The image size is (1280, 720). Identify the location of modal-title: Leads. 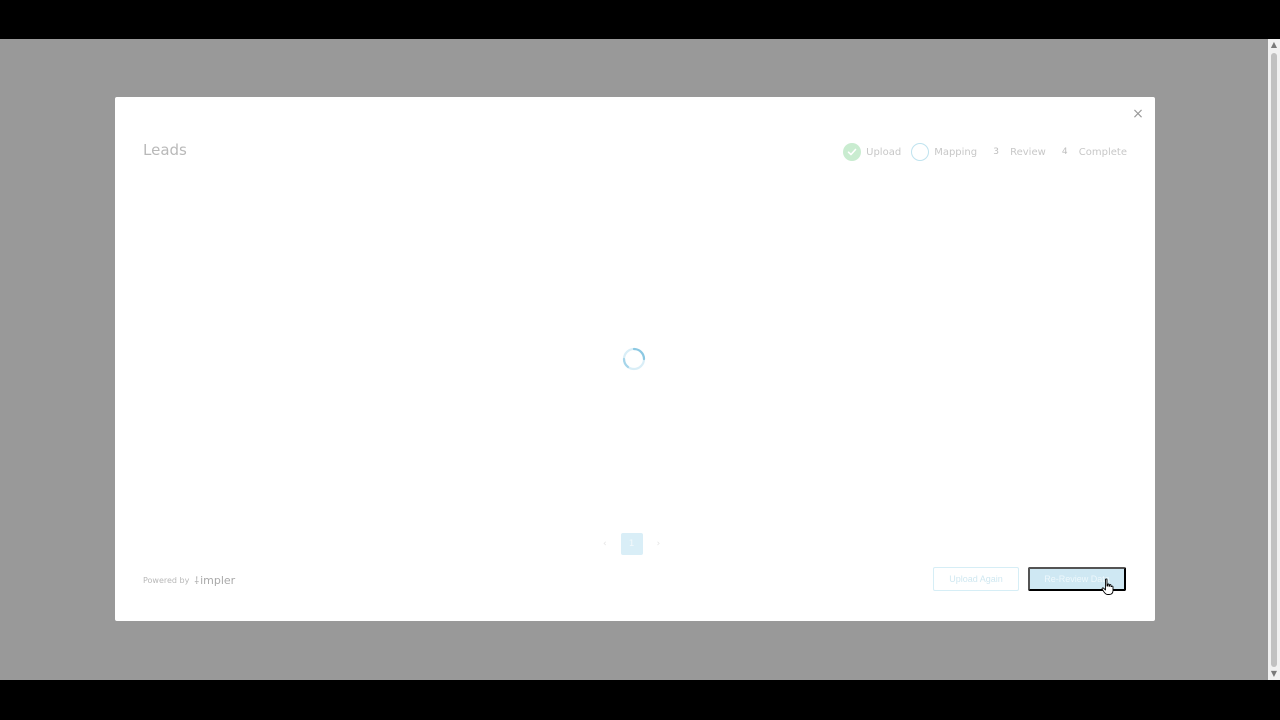
(165, 150).